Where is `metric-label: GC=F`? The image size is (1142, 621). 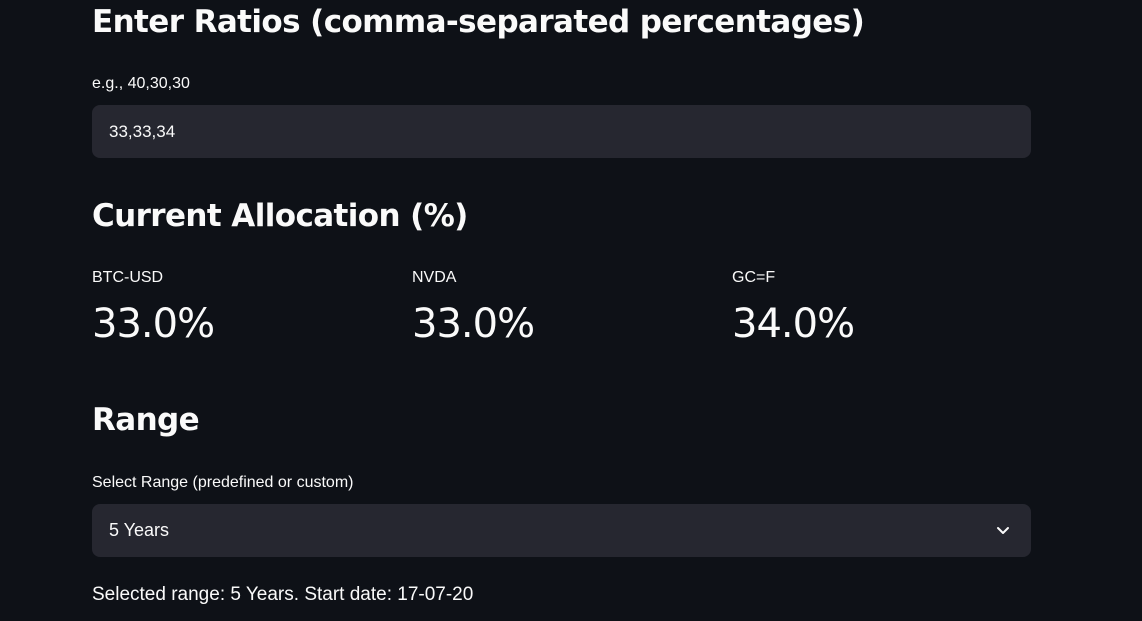
metric-label: GC=F is located at coordinates (754, 277).